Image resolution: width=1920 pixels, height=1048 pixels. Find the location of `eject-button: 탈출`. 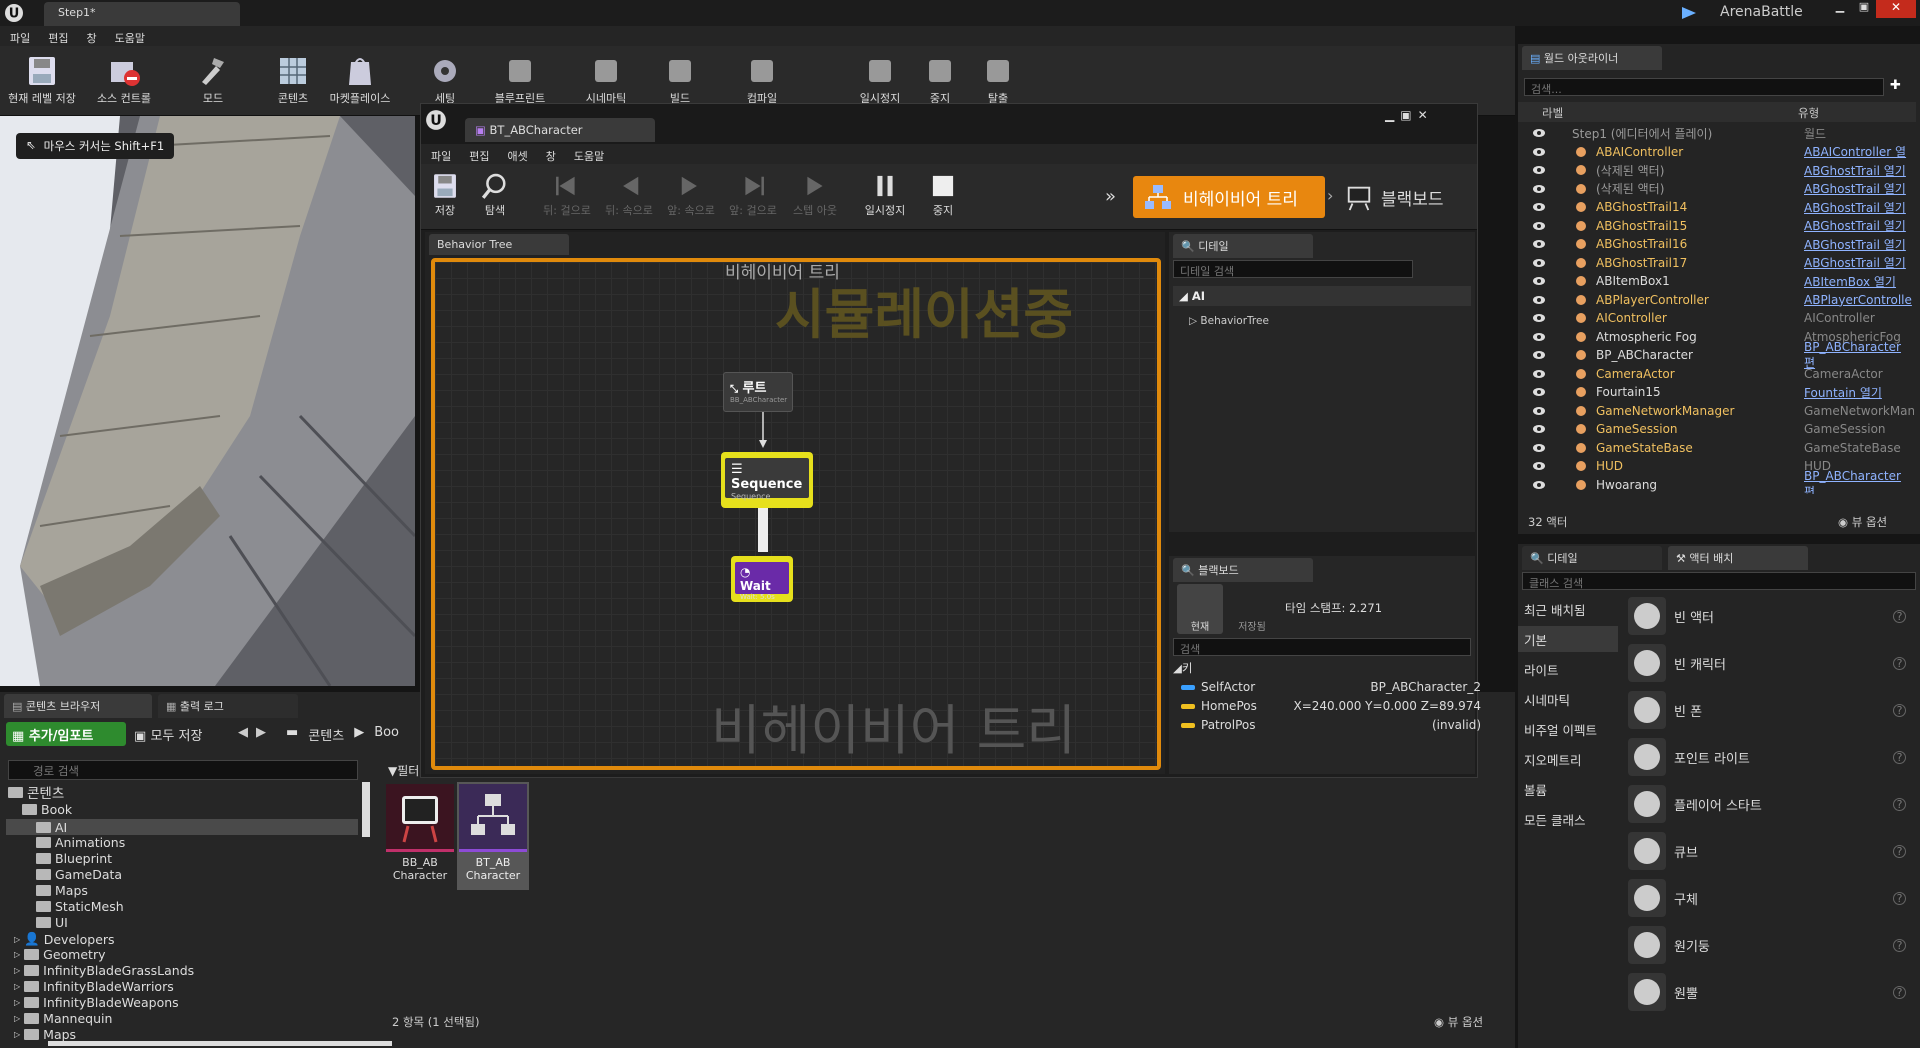

eject-button: 탈출 is located at coordinates (998, 79).